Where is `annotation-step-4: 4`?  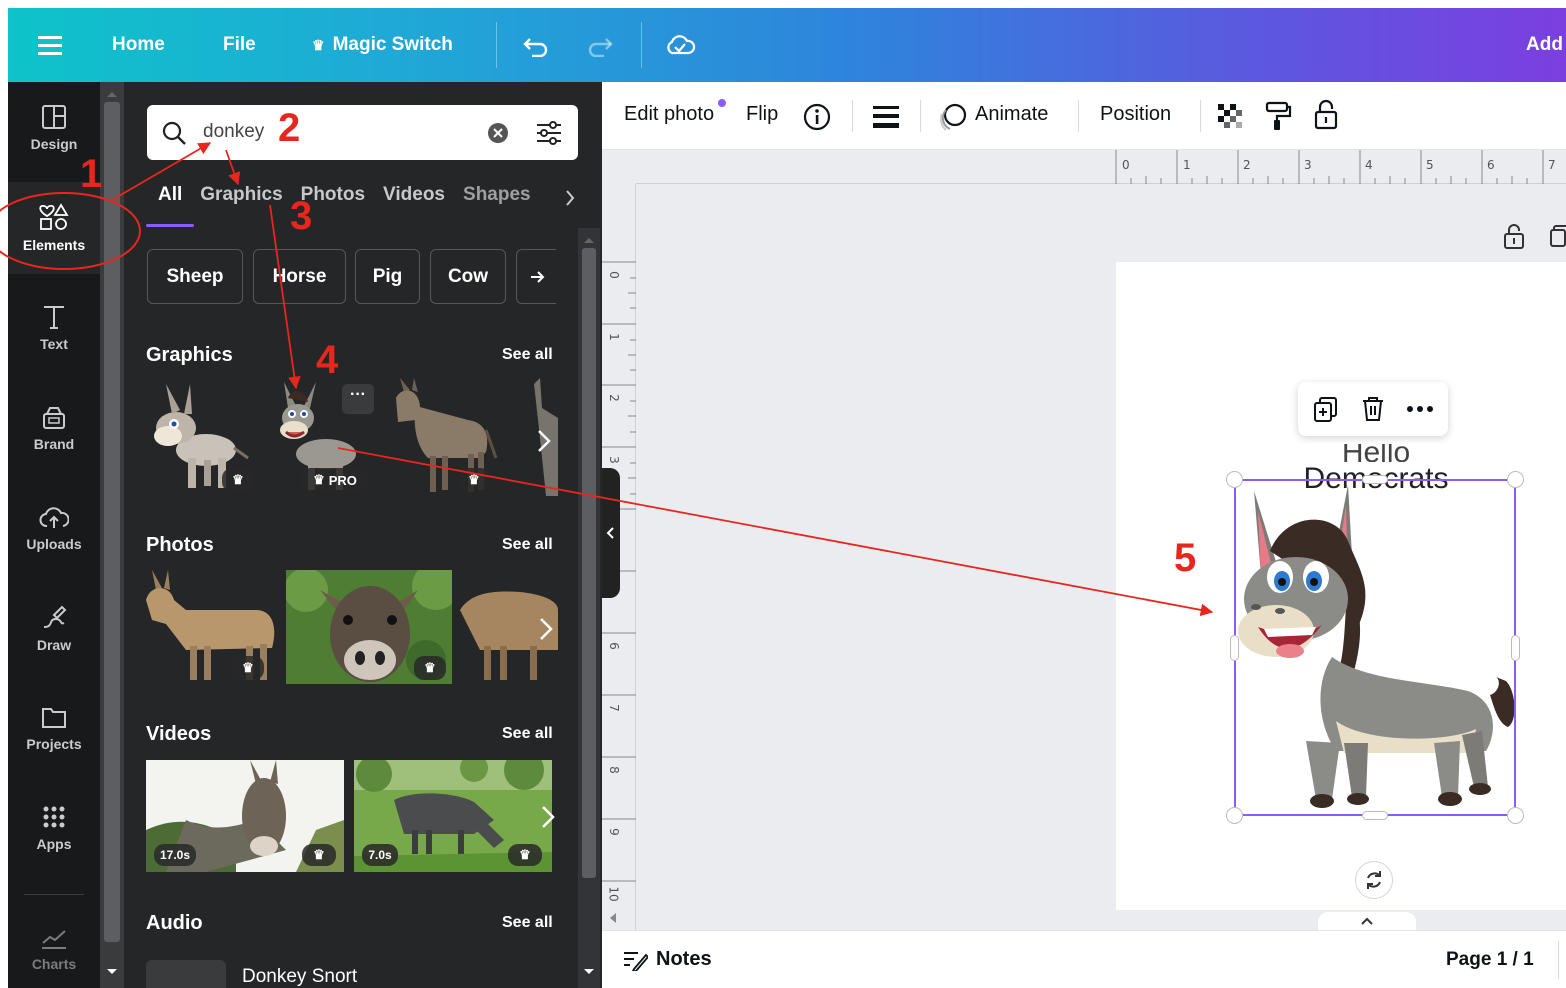
annotation-step-4: 4 is located at coordinates (327, 360).